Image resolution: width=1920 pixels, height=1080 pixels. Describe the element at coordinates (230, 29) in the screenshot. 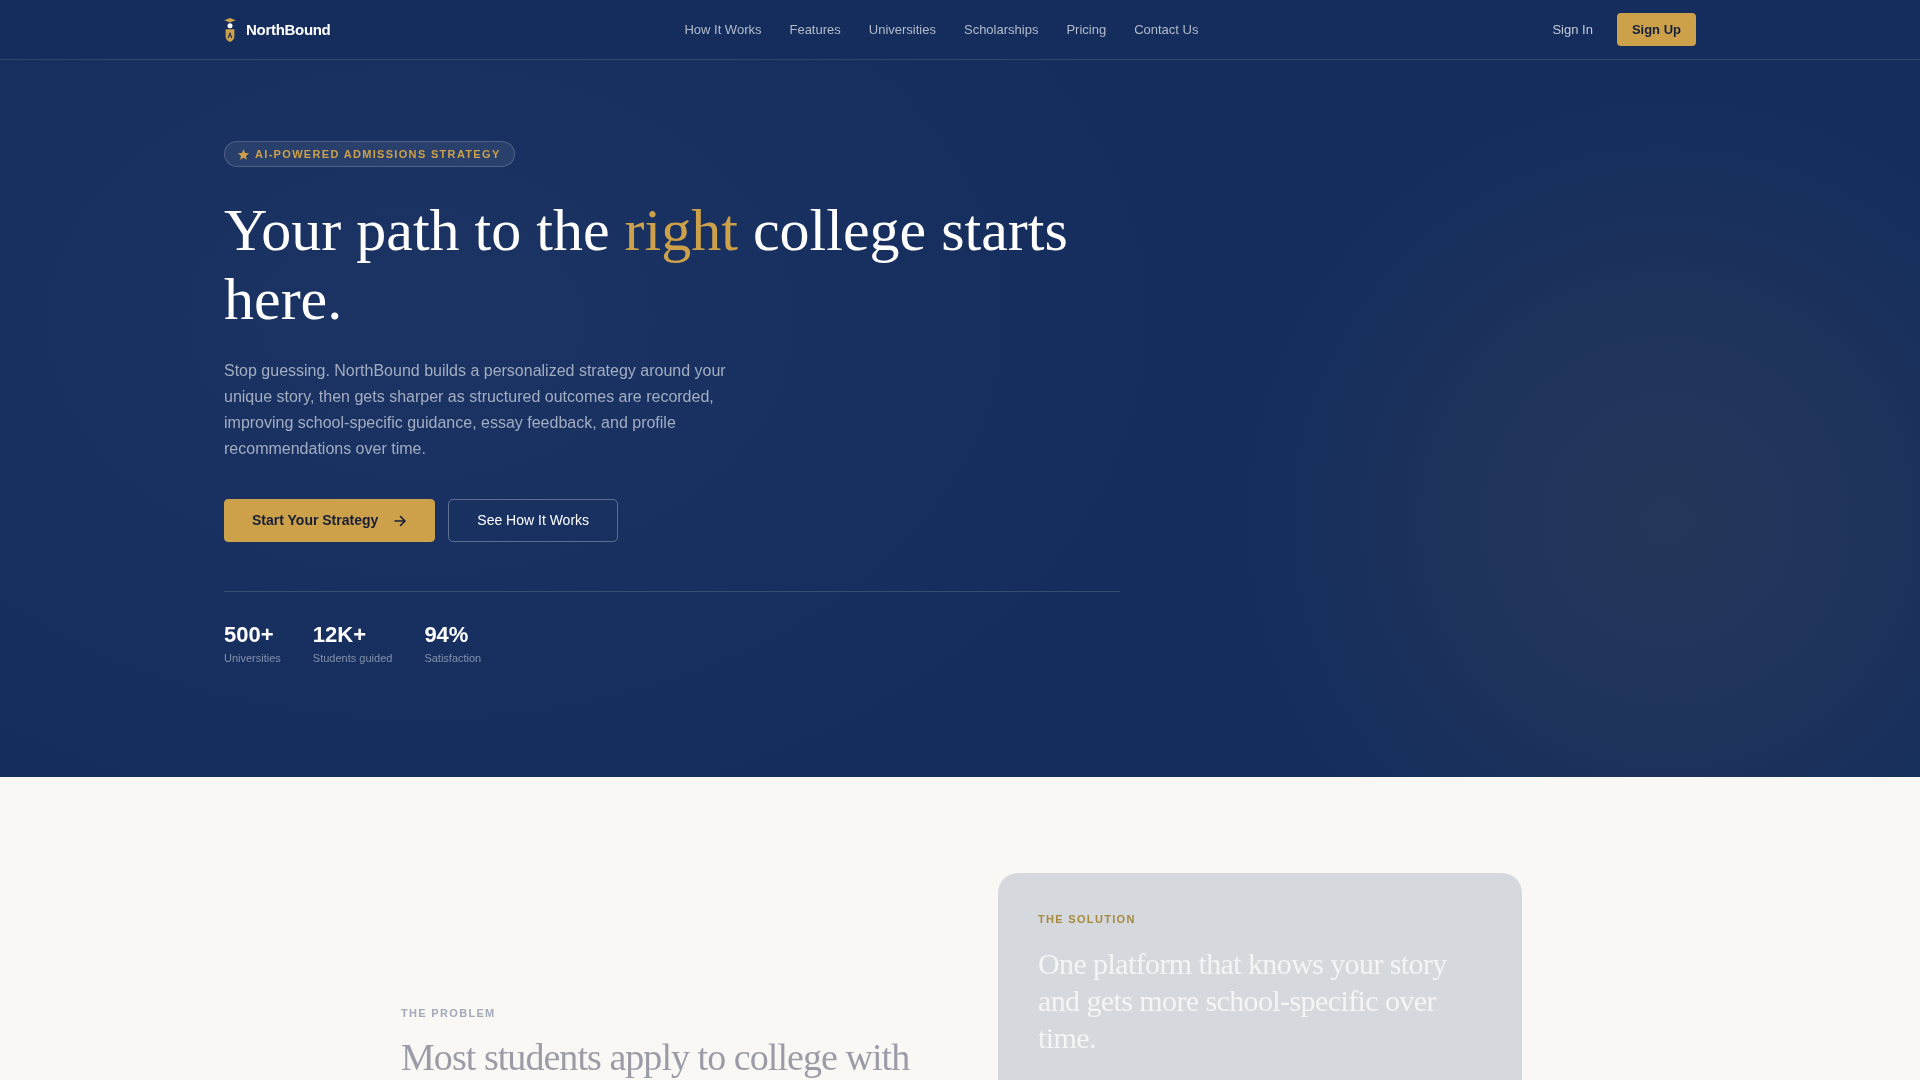

I see `graduate-icon` at that location.